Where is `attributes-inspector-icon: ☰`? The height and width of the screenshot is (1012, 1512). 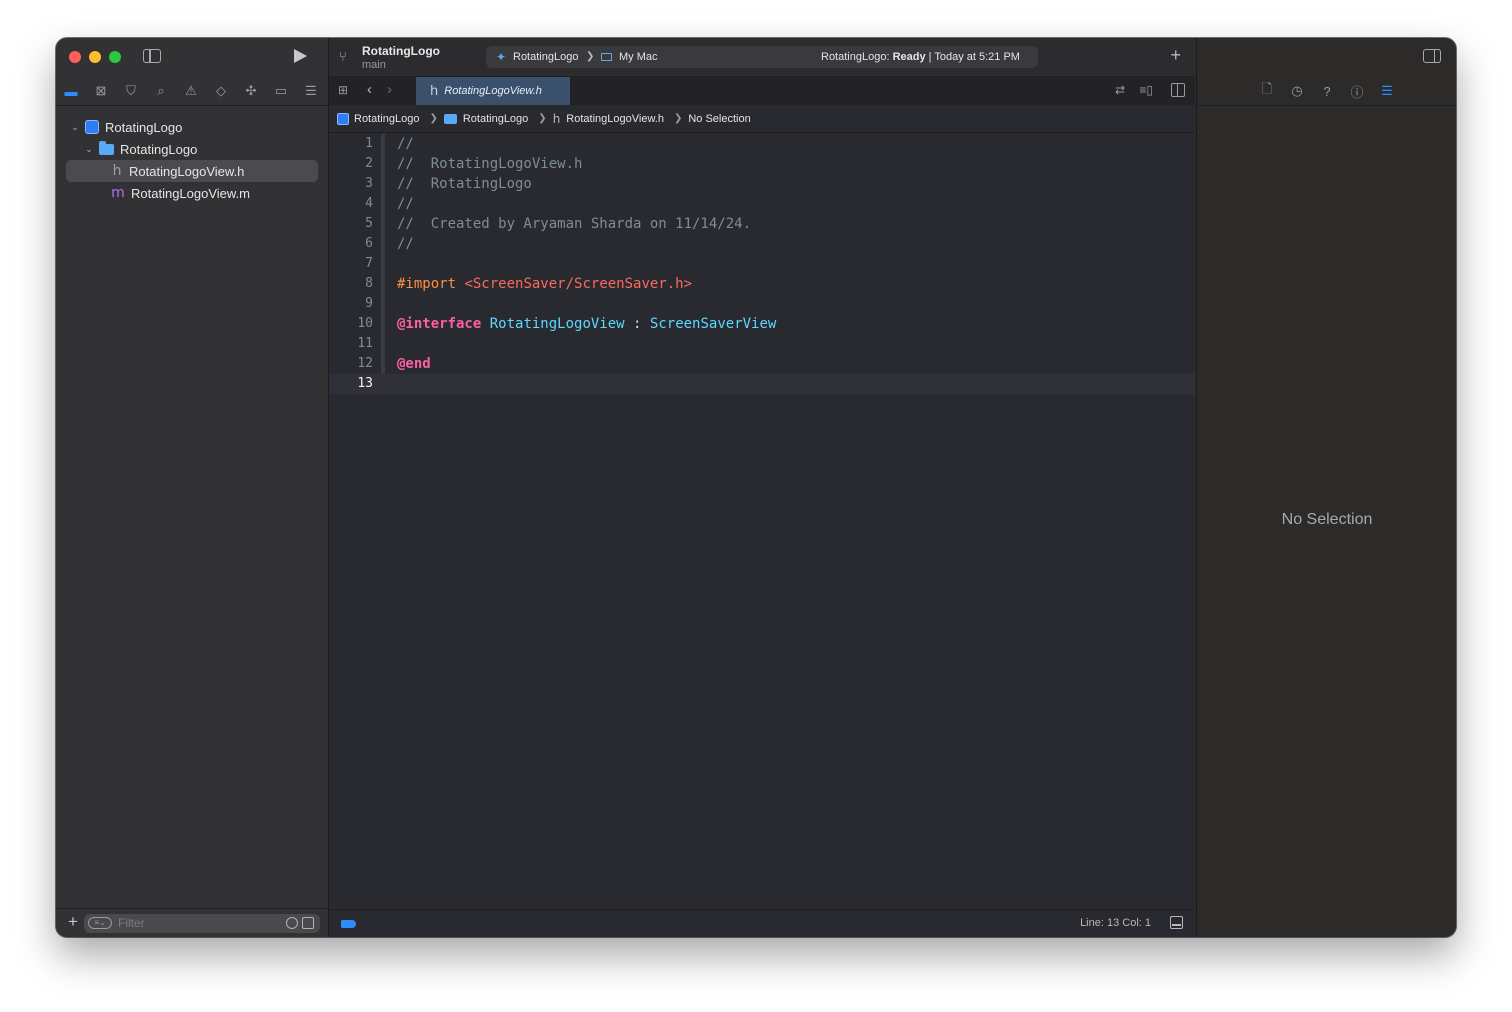 attributes-inspector-icon: ☰ is located at coordinates (1387, 91).